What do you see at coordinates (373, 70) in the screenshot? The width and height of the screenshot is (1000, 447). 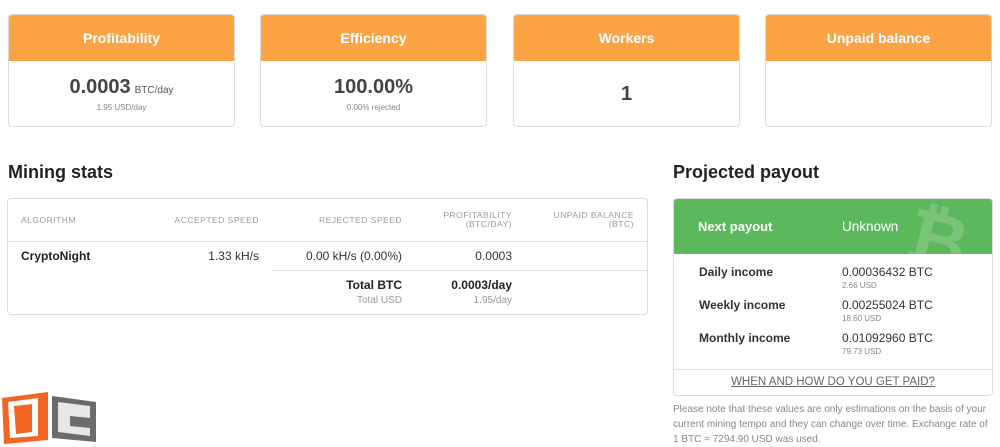 I see `efficiency-card: Efficiency 100.00% 0.00% rejected` at bounding box center [373, 70].